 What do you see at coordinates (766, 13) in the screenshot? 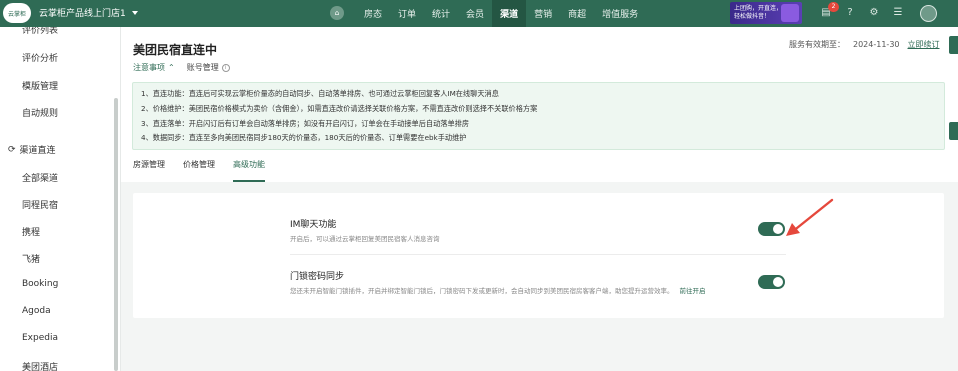
I see `promo-banner: 上团购，开直连， 轻松做抖音！` at bounding box center [766, 13].